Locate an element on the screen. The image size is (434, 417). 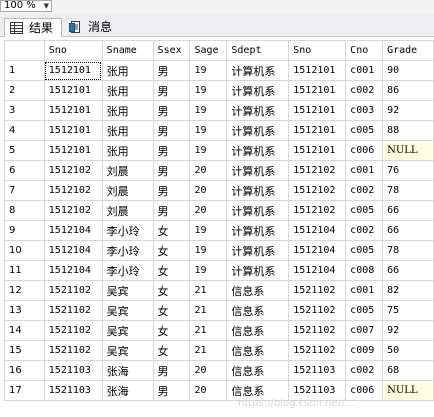
grid-cell: 68 is located at coordinates (408, 370).